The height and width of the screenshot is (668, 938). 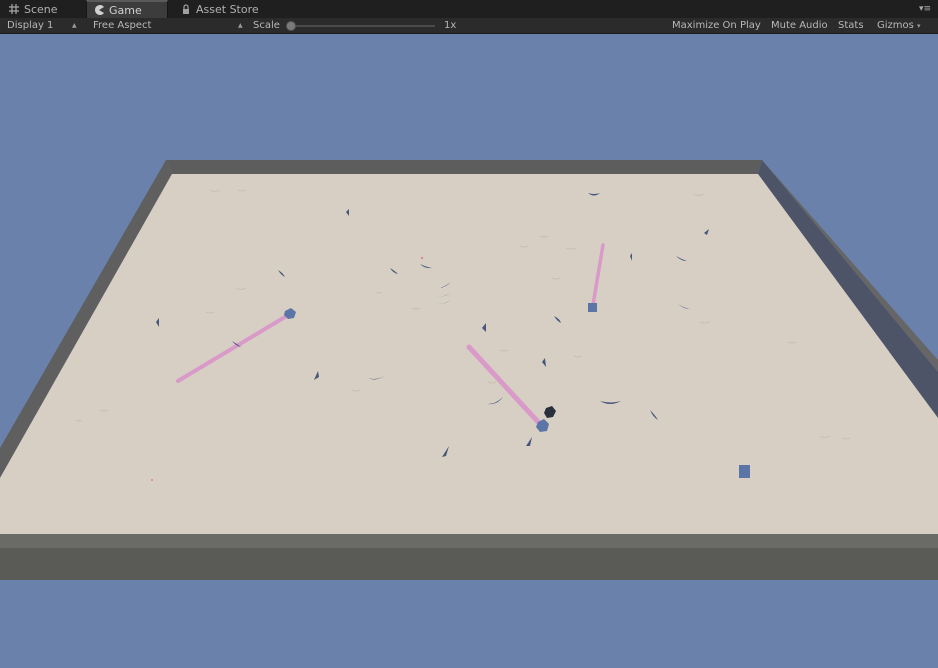 I want to click on display-dropdown: Display 1, so click(x=42, y=26).